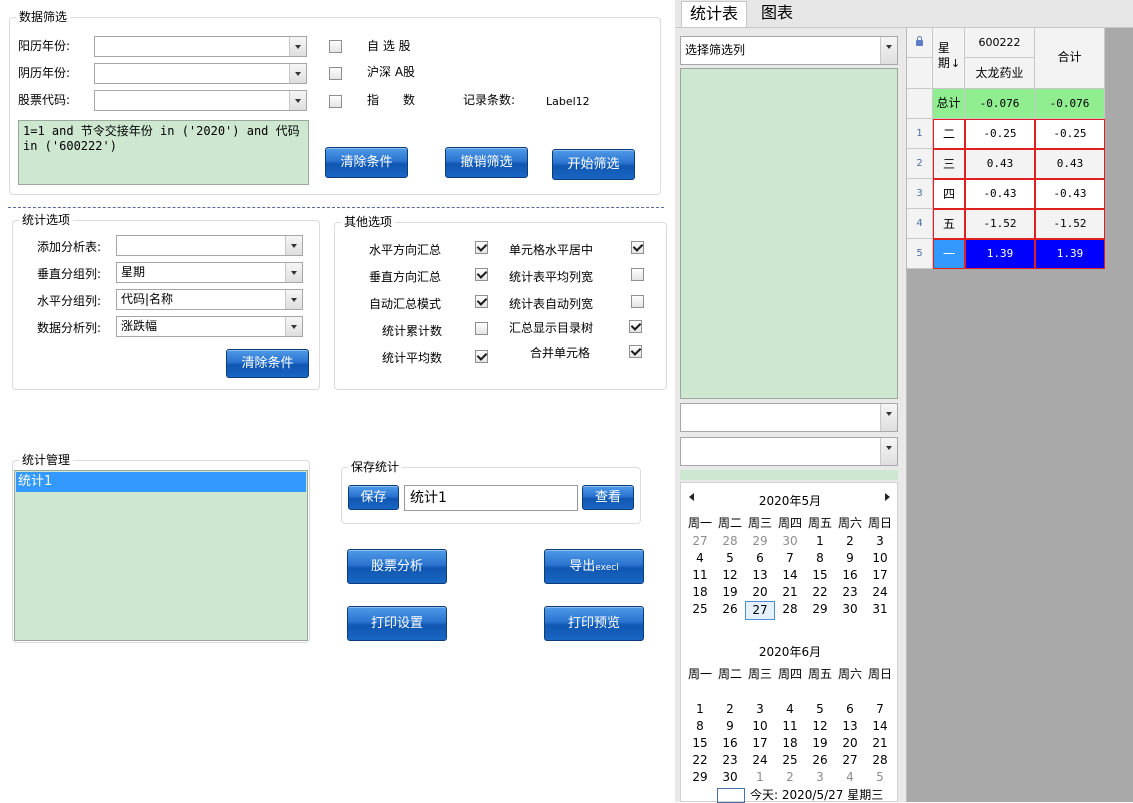  I want to click on lunar-year-combo, so click(200, 73).